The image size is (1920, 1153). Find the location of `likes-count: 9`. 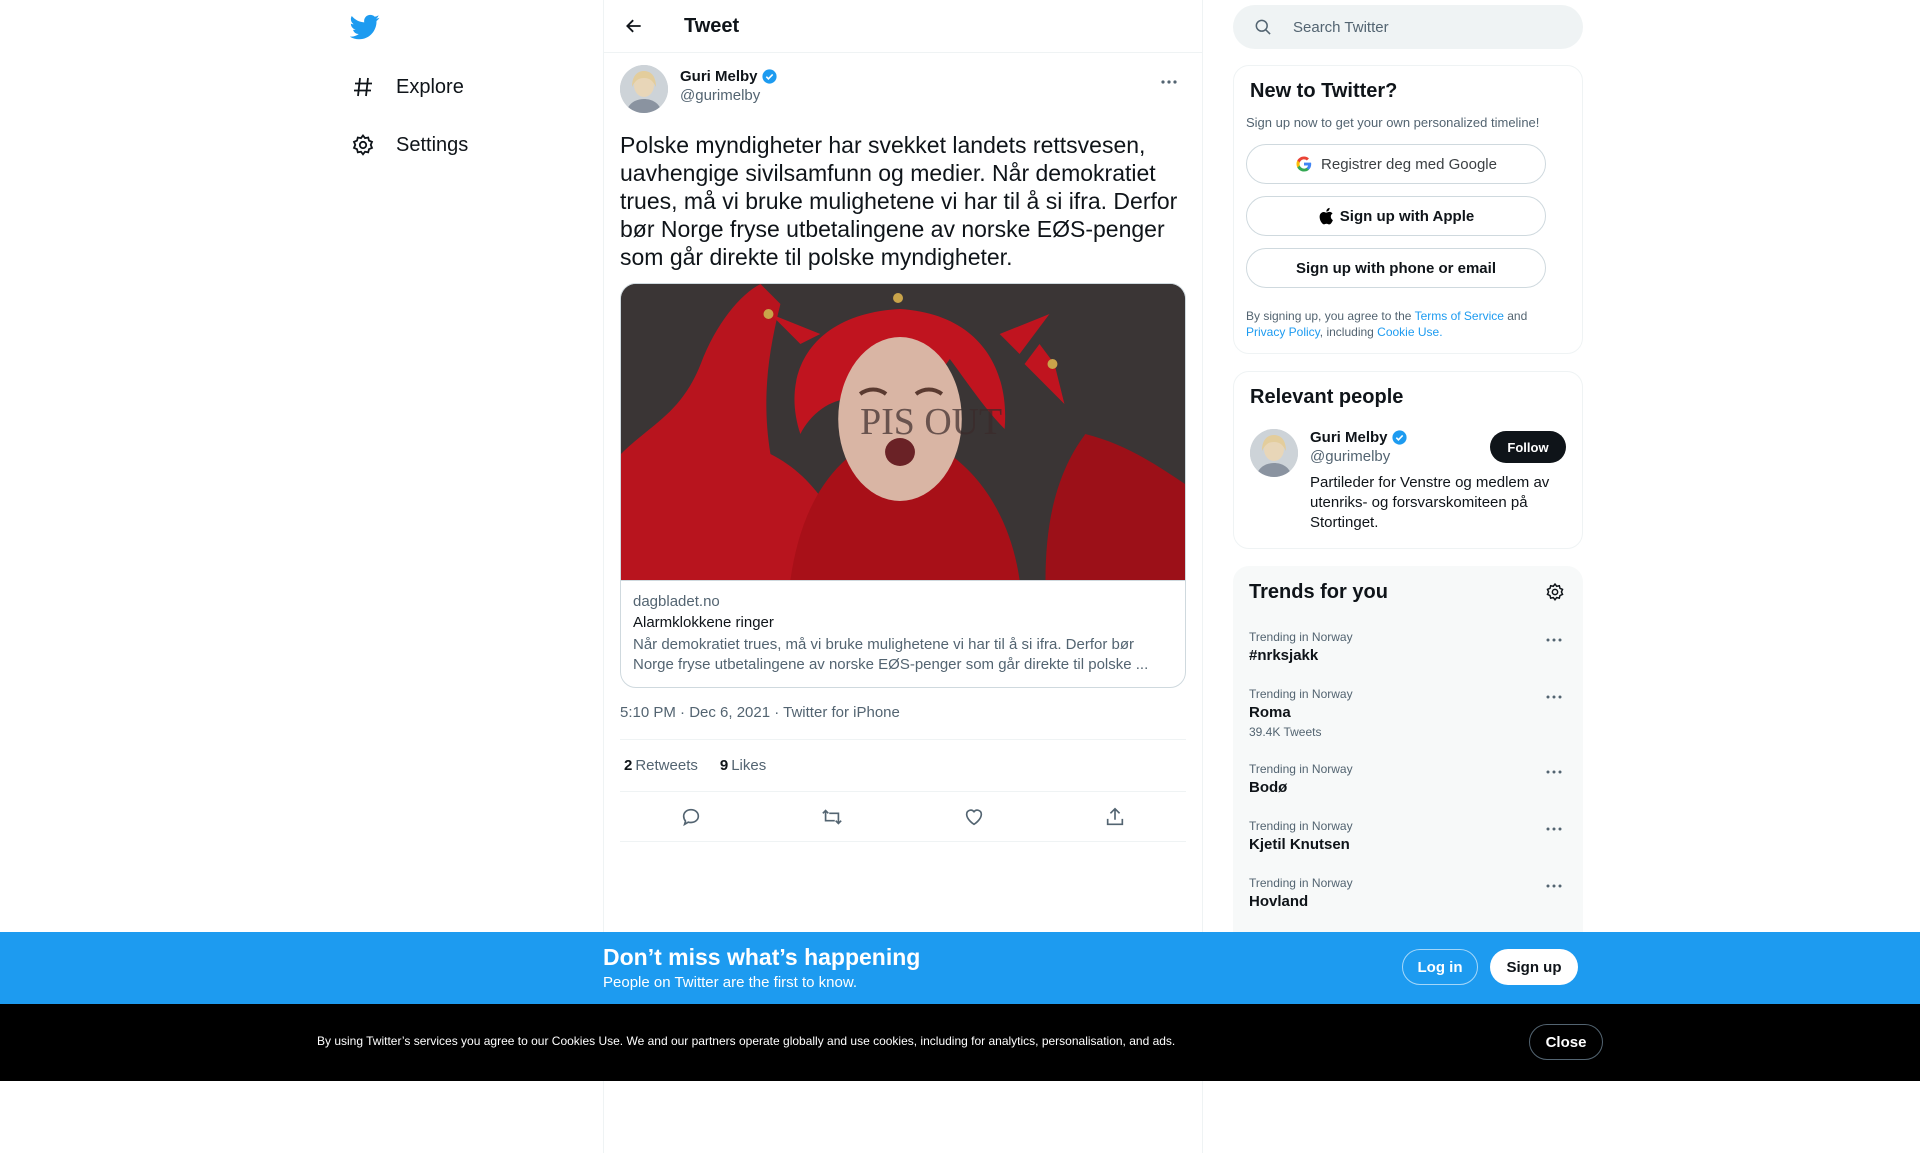

likes-count: 9 is located at coordinates (724, 765).